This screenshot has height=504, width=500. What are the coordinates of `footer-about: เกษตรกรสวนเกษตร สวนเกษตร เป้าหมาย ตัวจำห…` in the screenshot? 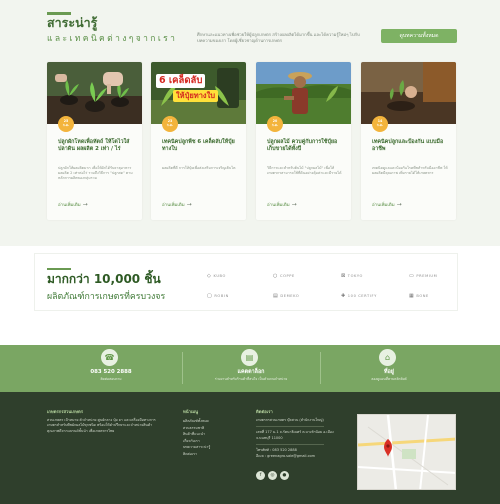 It's located at (103, 421).